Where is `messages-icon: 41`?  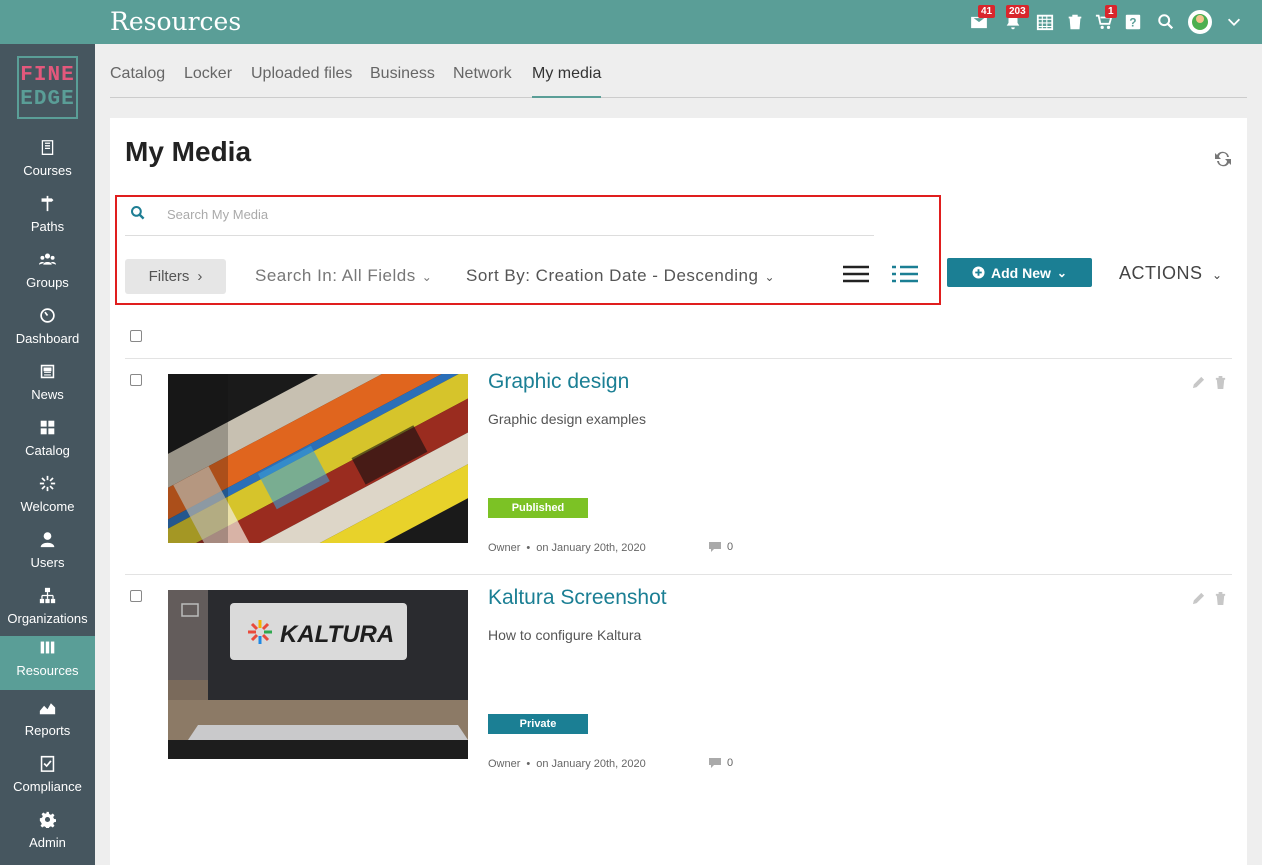
messages-icon: 41 is located at coordinates (982, 18).